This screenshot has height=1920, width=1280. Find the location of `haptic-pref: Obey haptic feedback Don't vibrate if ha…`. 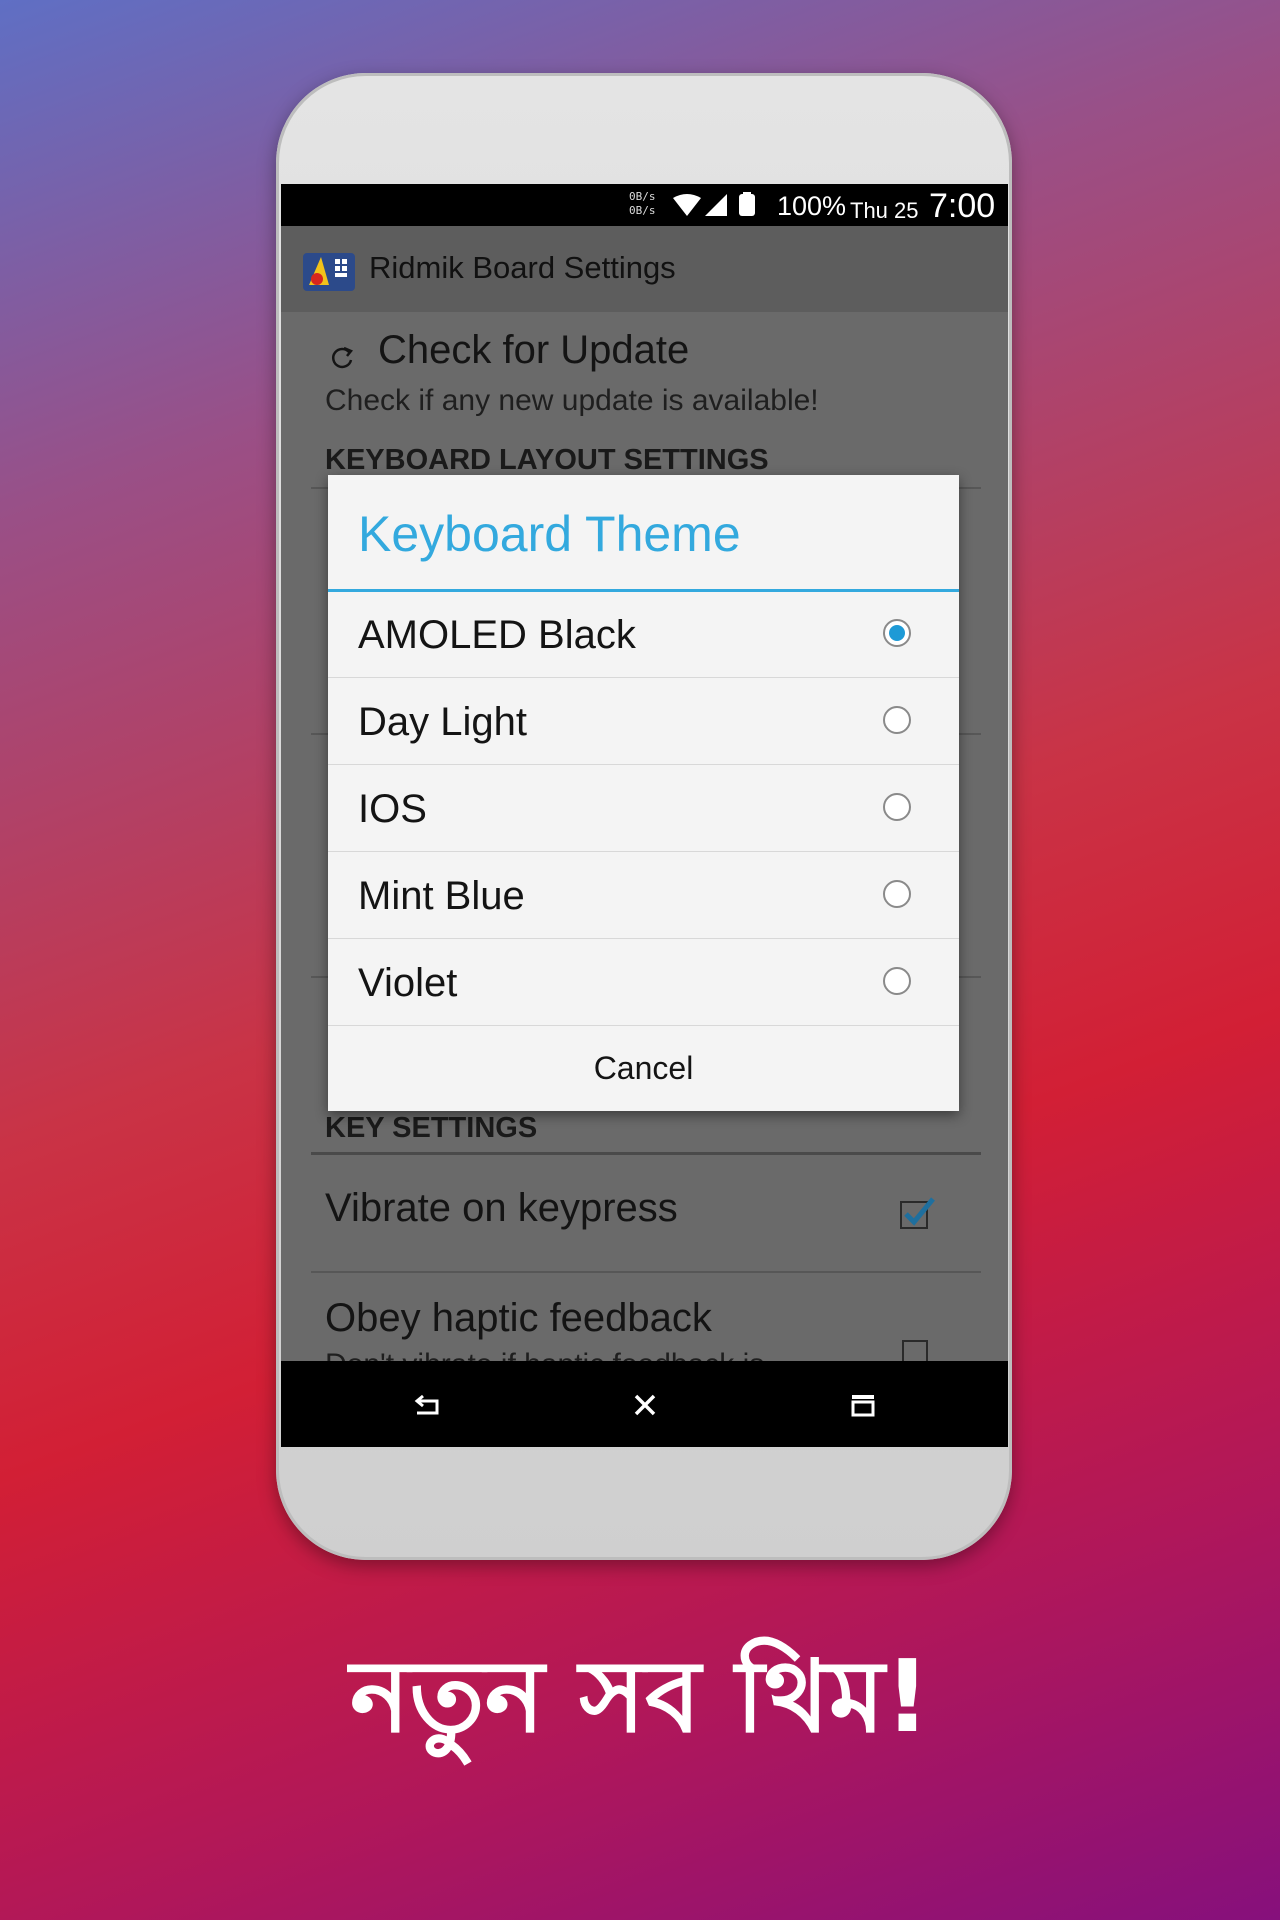

haptic-pref: Obey haptic feedback Don't vibrate if ha… is located at coordinates (644, 1328).